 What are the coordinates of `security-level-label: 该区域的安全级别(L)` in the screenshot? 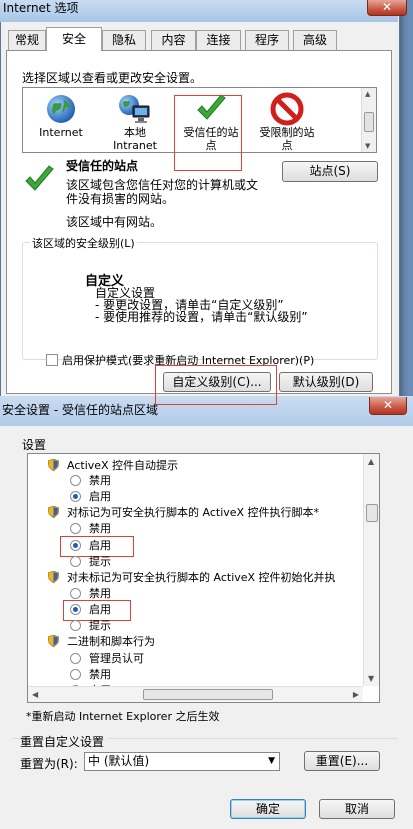 It's located at (83, 243).